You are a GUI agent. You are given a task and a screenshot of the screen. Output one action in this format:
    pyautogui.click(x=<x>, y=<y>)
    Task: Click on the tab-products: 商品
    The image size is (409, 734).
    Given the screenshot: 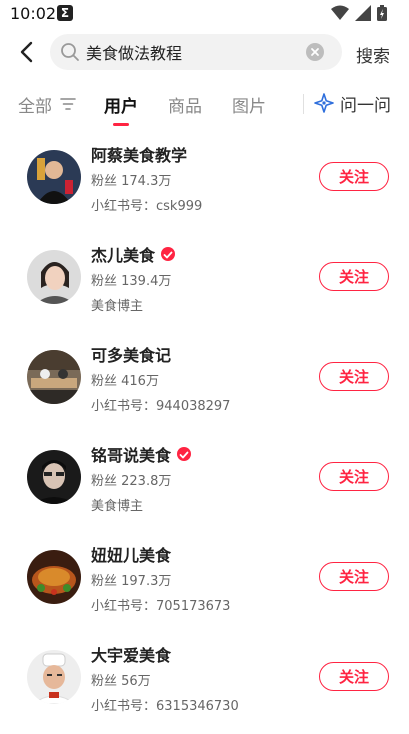 What is the action you would take?
    pyautogui.click(x=185, y=104)
    